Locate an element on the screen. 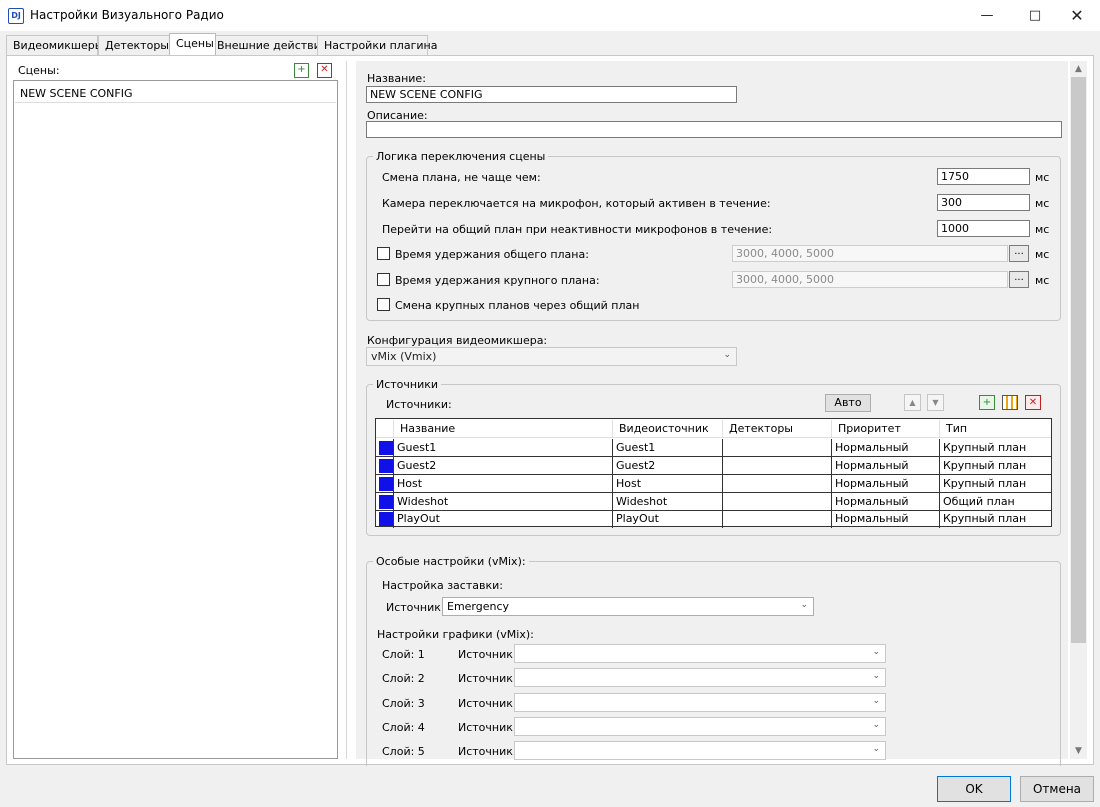  cell-type: Общий план is located at coordinates (995, 502).